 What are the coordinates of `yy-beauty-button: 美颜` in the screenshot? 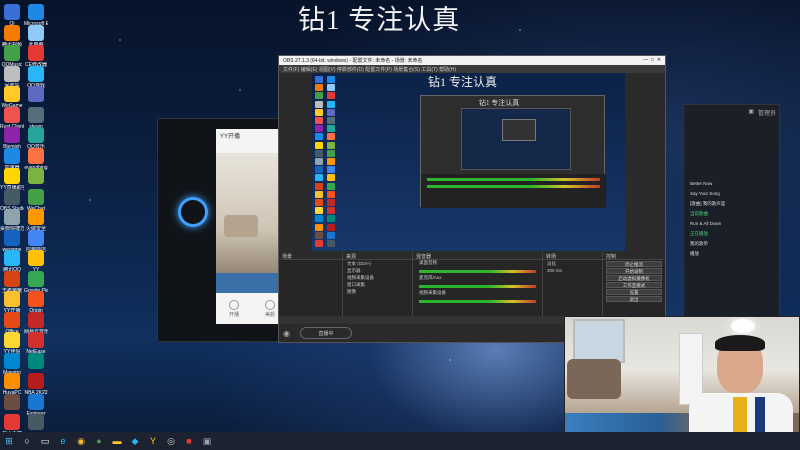 It's located at (269, 309).